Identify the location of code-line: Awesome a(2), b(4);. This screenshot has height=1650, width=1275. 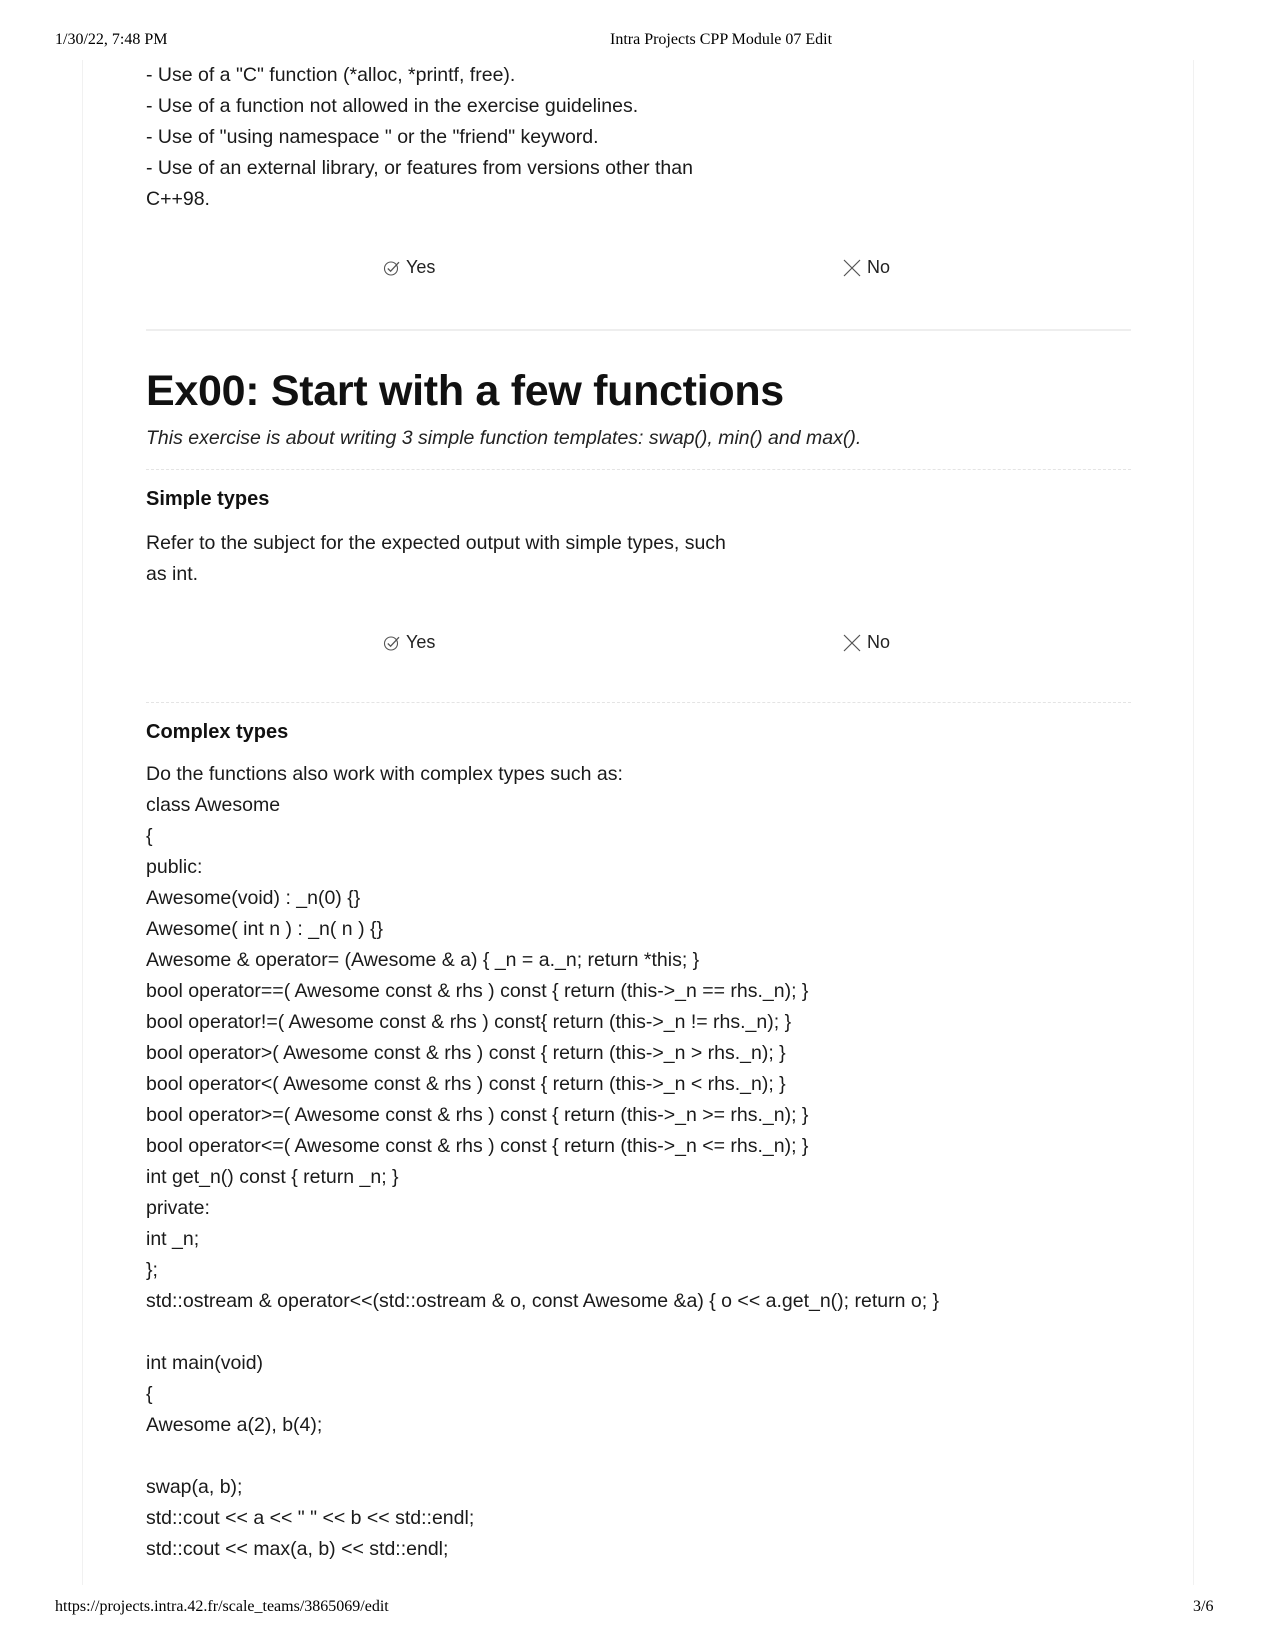
(234, 1425).